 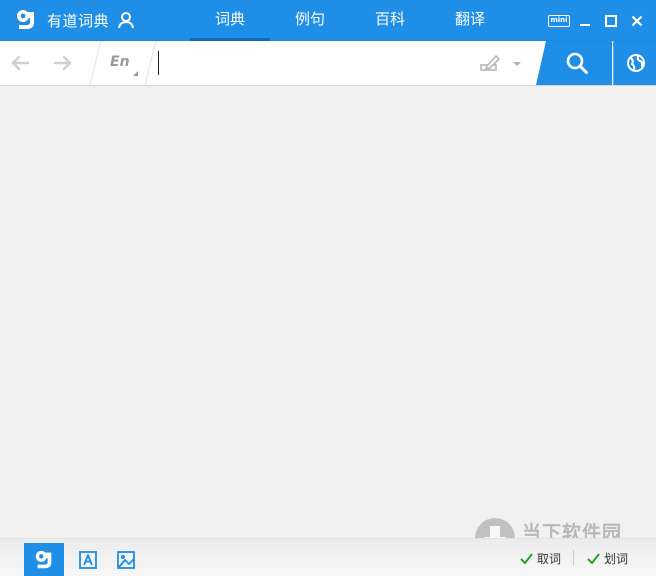 I want to click on main-tabs: 词典 例句 百科 翻译, so click(x=350, y=20).